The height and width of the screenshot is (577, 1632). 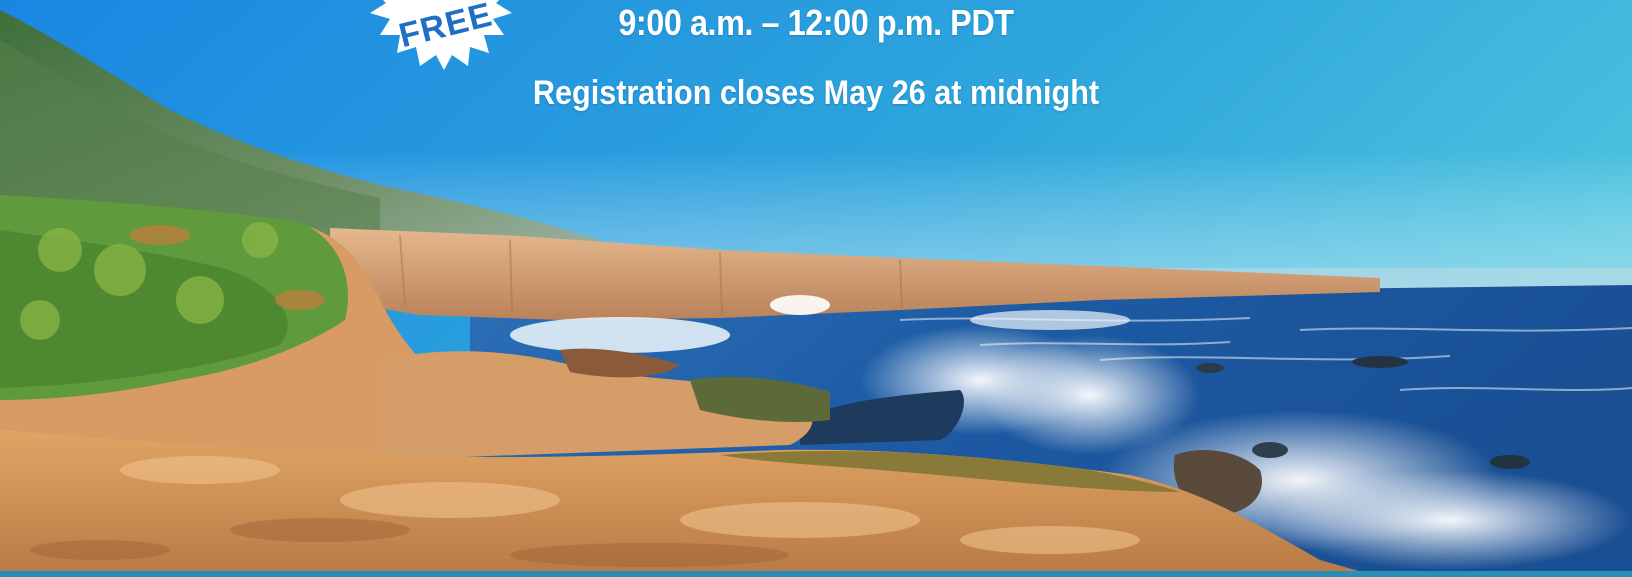 I want to click on registration-deadline: Registration closes May 26 at midnight, so click(x=816, y=93).